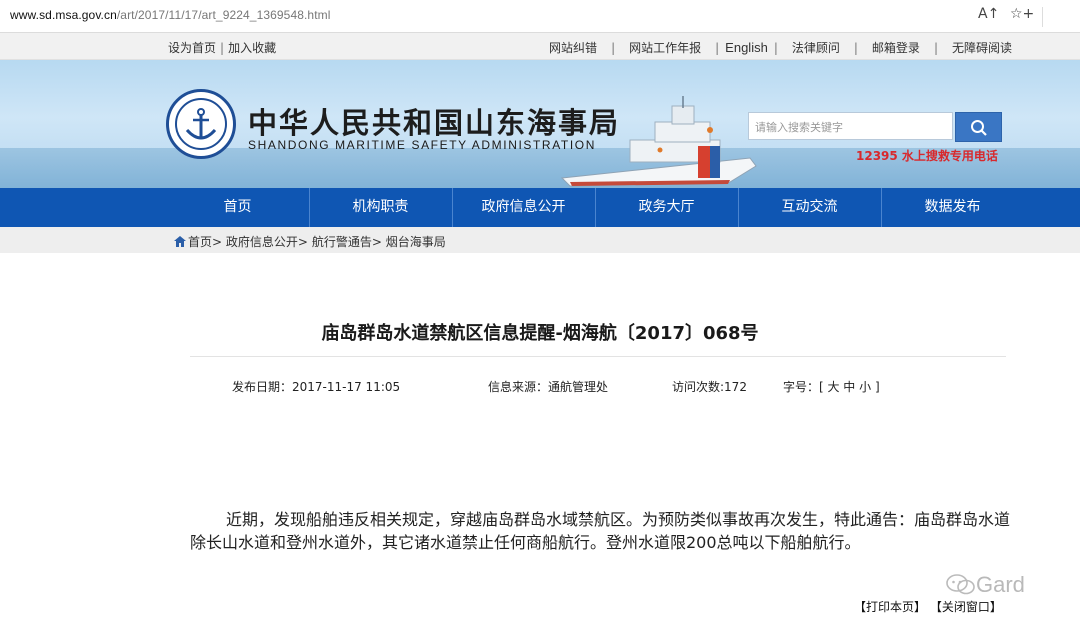 The height and width of the screenshot is (631, 1080). What do you see at coordinates (598, 356) in the screenshot?
I see `title-divider` at bounding box center [598, 356].